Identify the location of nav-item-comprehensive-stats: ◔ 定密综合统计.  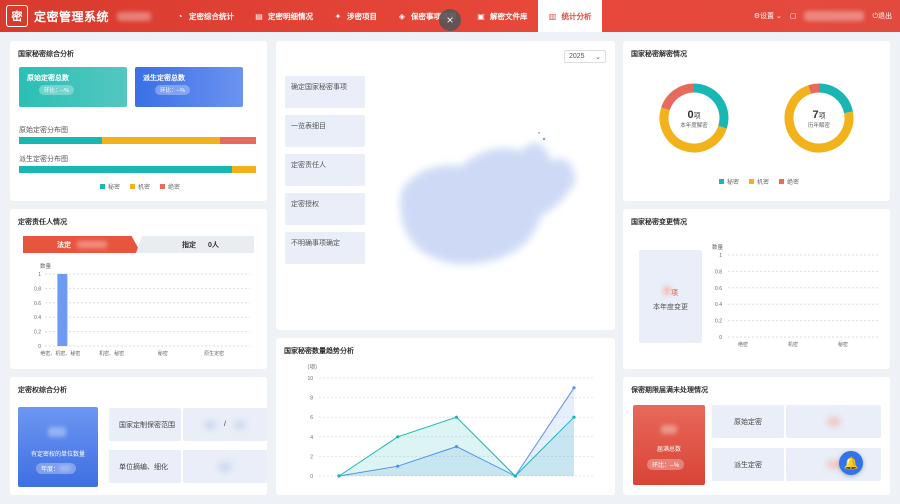
(204, 16).